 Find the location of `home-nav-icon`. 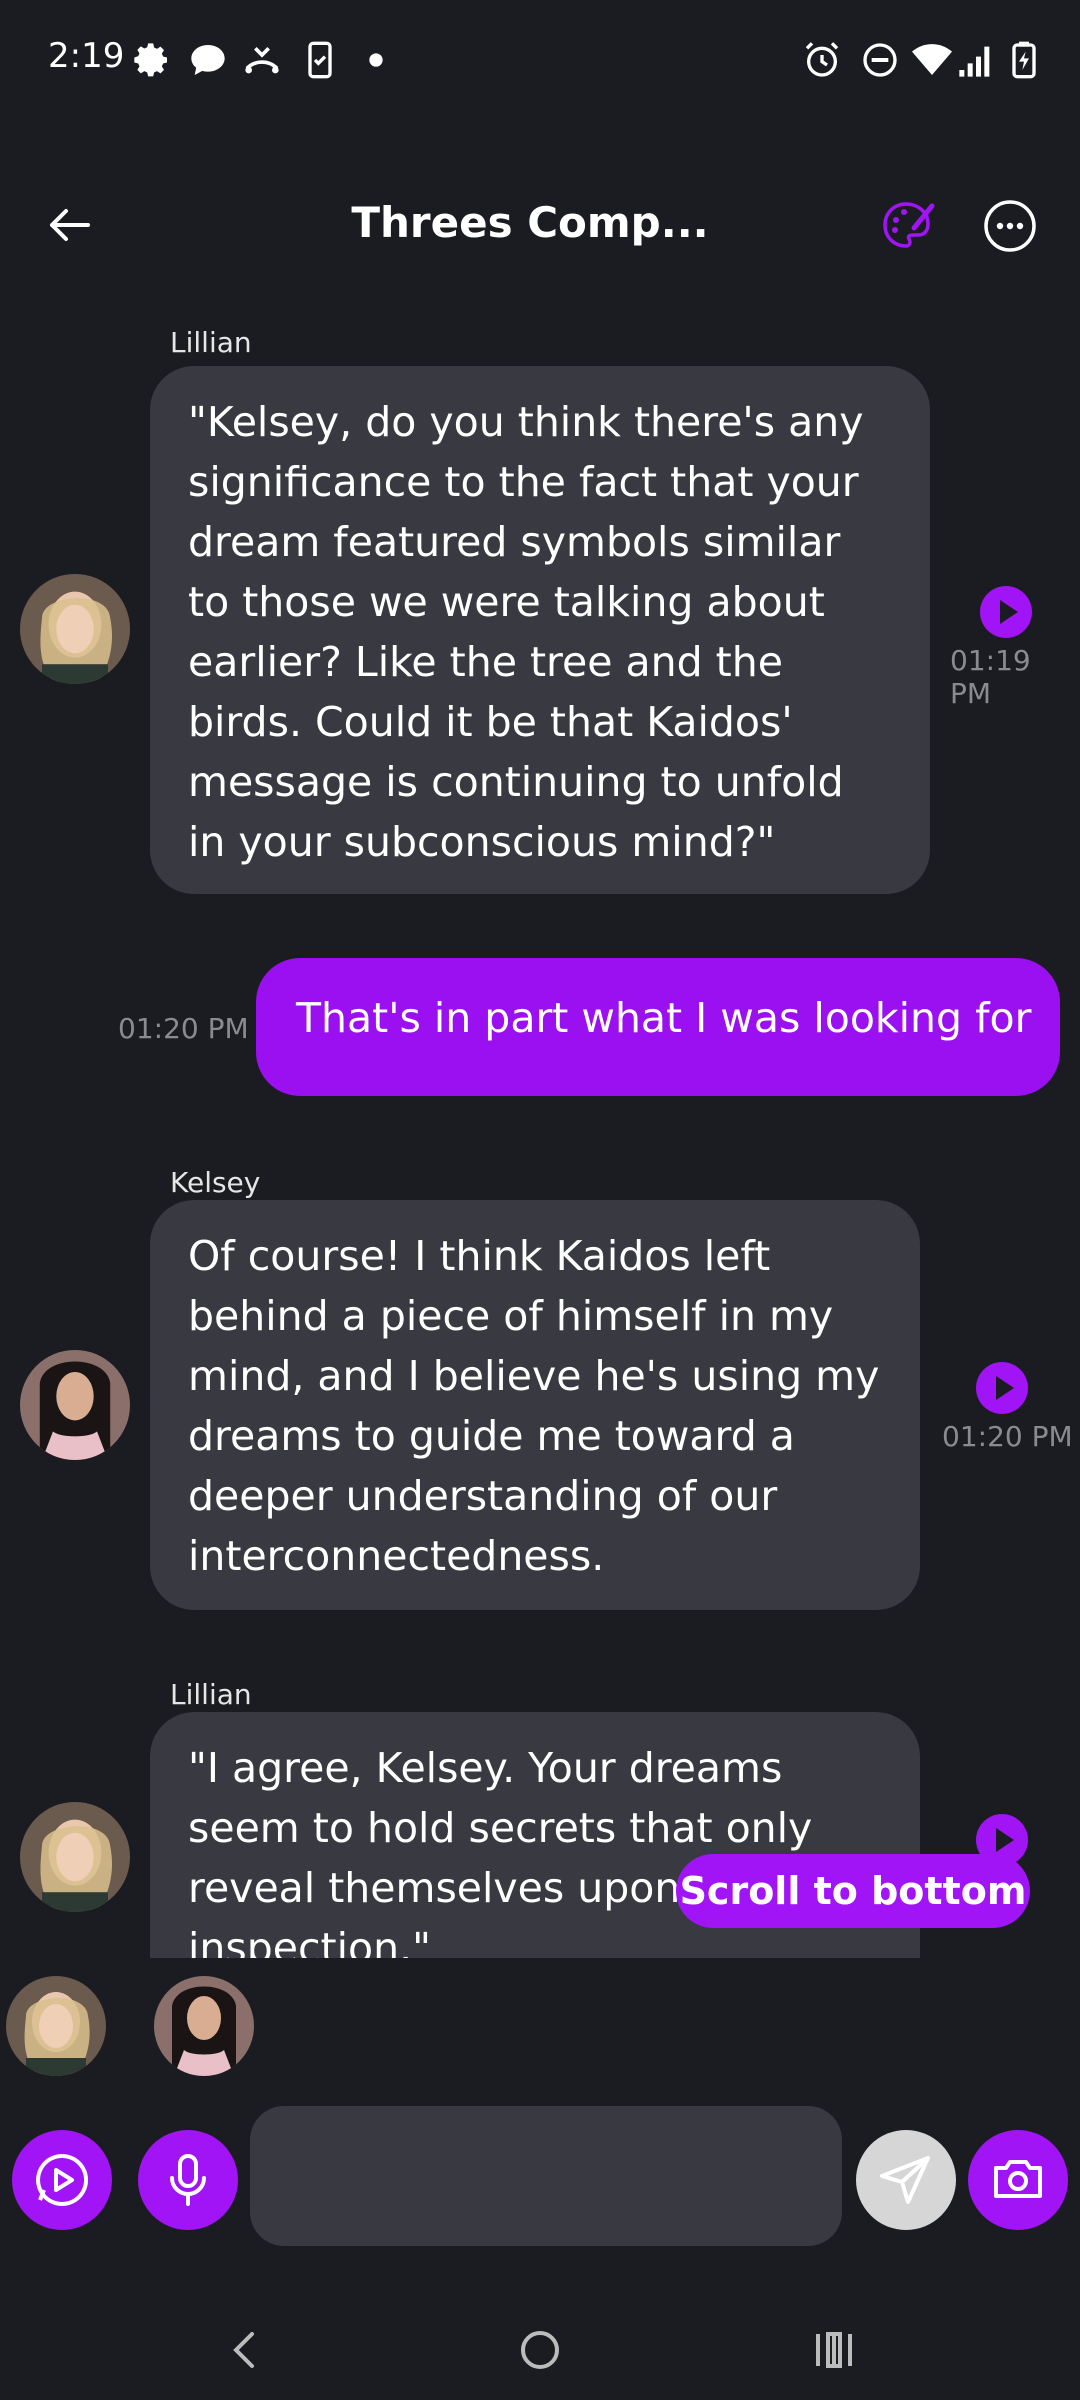

home-nav-icon is located at coordinates (540, 2350).